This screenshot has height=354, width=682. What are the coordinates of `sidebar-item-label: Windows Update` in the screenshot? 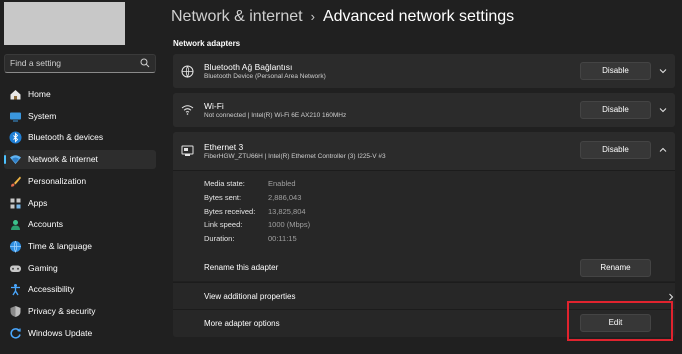 It's located at (60, 333).